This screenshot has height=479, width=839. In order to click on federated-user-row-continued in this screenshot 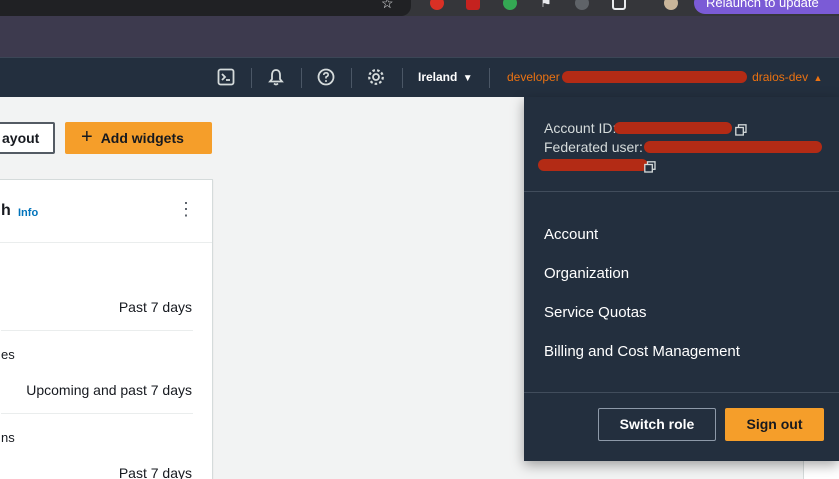, I will do `click(597, 166)`.